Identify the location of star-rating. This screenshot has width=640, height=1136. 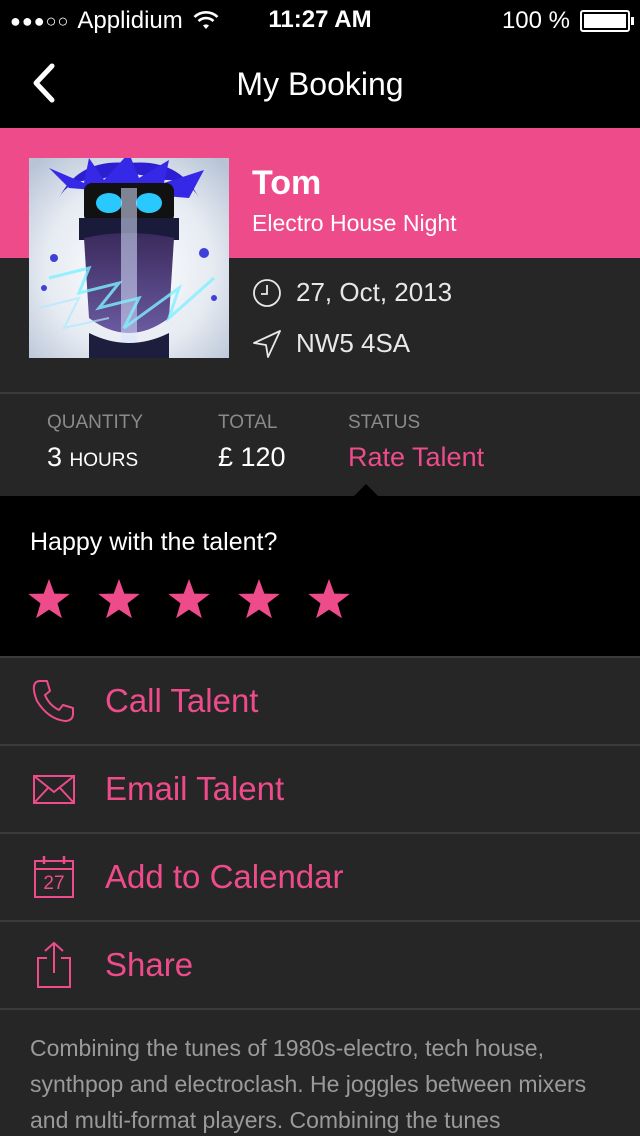
(201, 599).